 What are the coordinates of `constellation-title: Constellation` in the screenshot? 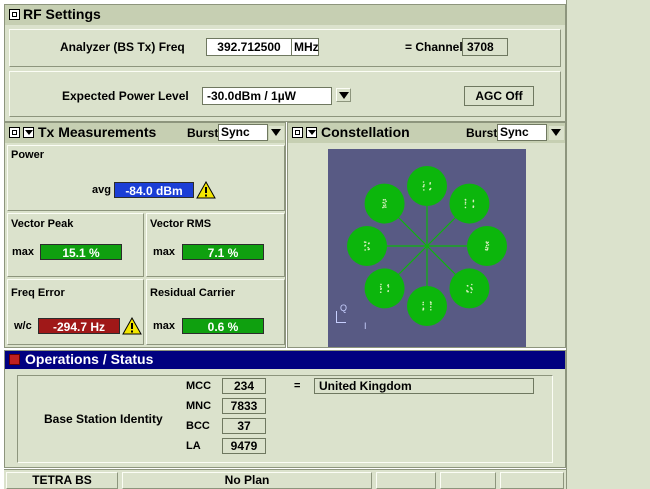 It's located at (365, 132).